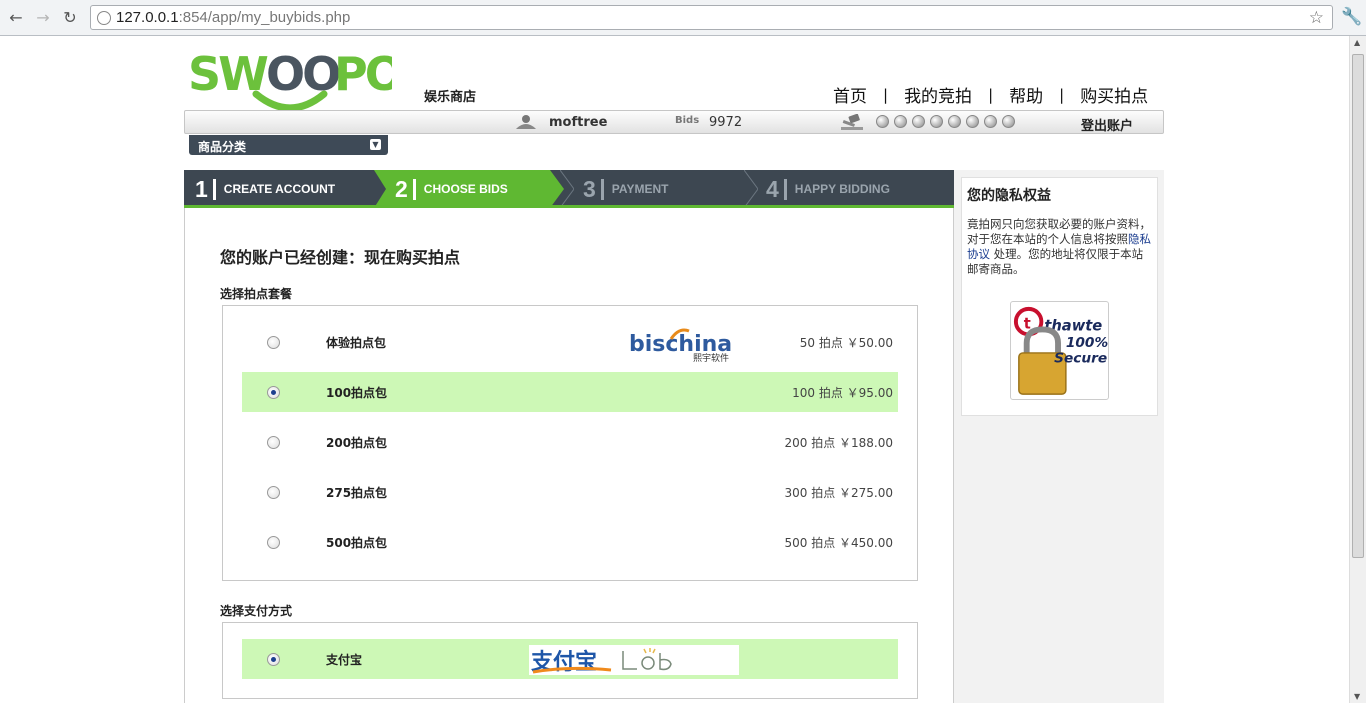  I want to click on auction-hammer-icon, so click(852, 122).